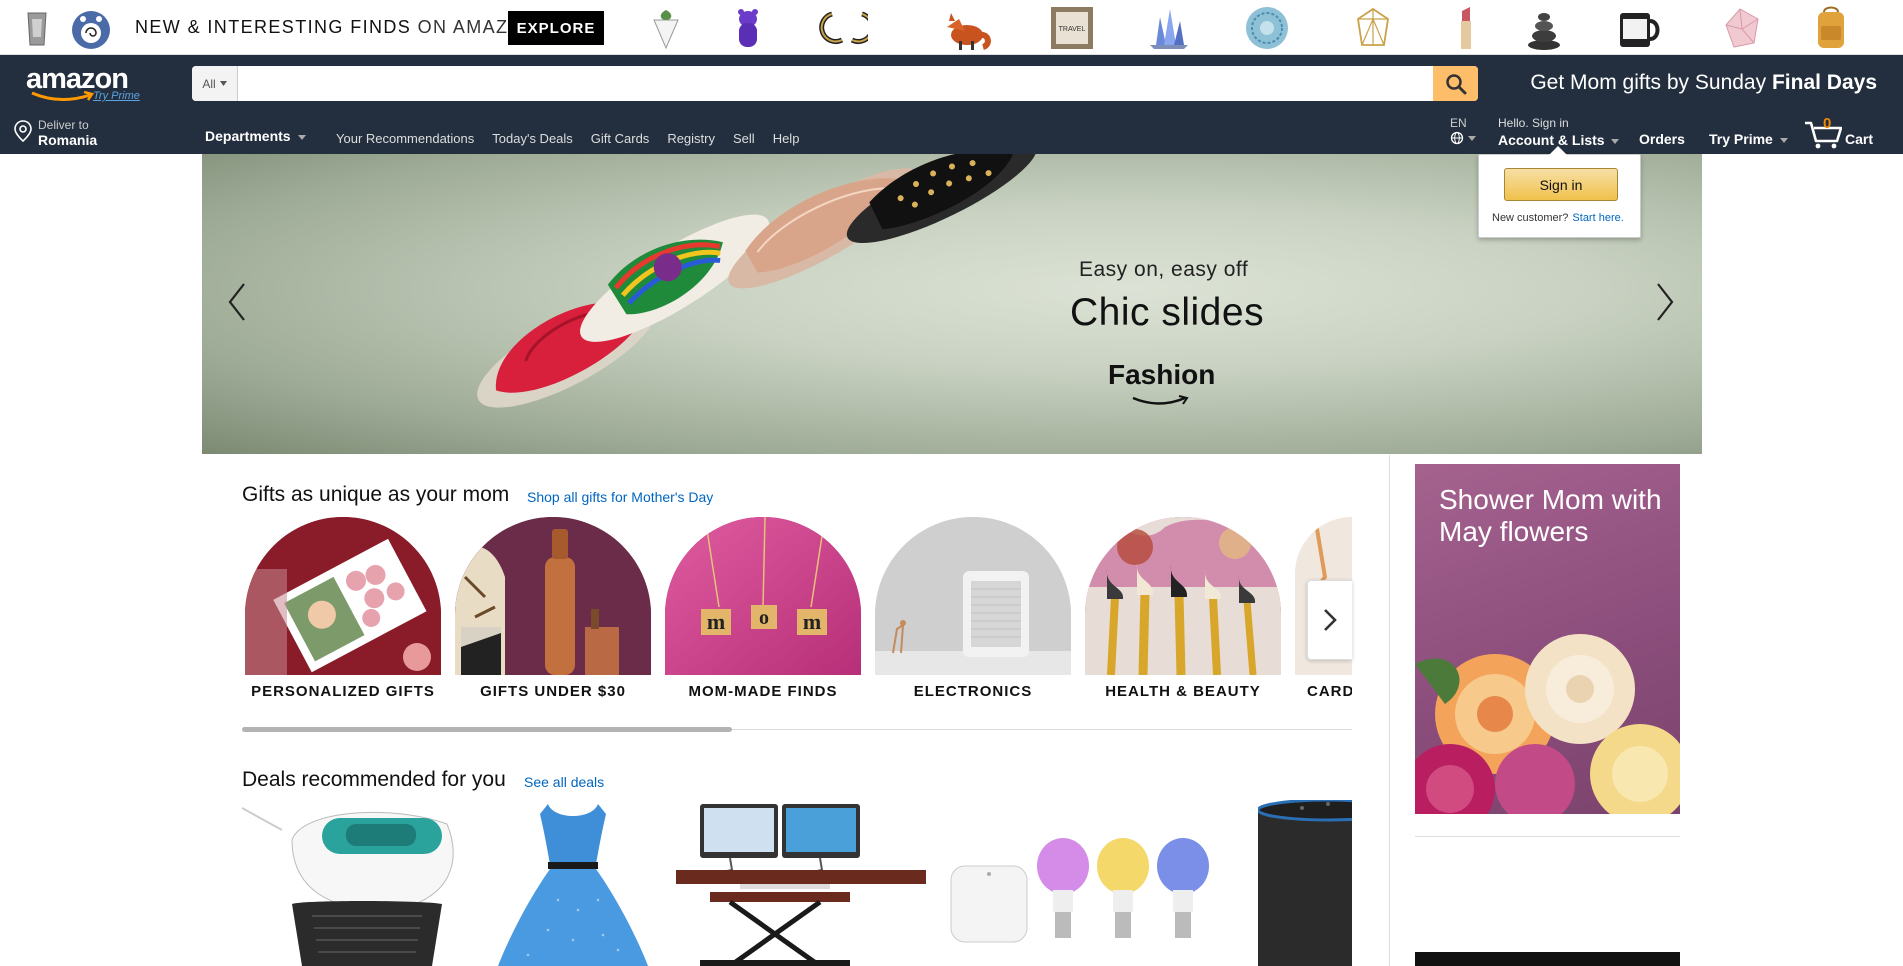 The height and width of the screenshot is (966, 1903). I want to click on category-label-cards: CARD, so click(1329, 691).